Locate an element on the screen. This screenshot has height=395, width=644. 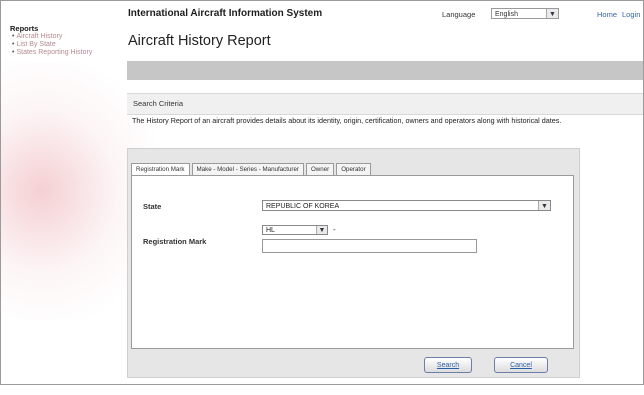
language-value: English is located at coordinates (506, 14).